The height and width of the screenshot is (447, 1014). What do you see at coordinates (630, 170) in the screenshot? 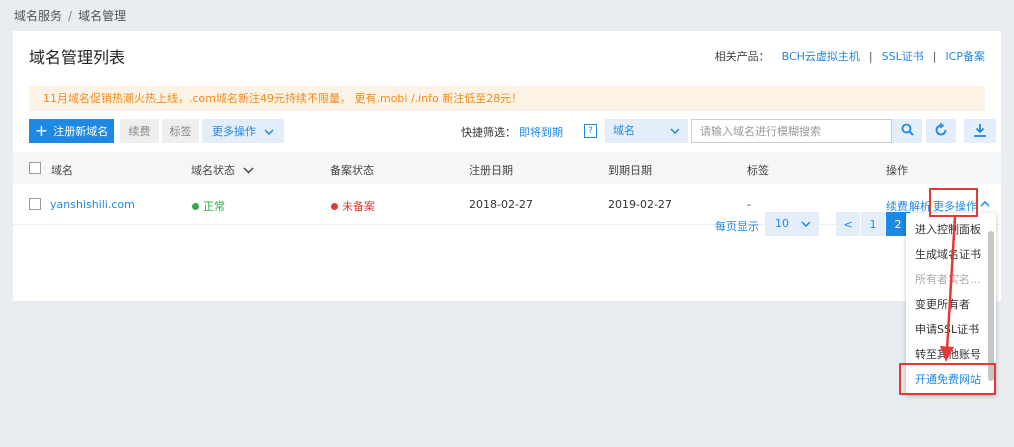
I see `header-exp-date: 到期日期` at bounding box center [630, 170].